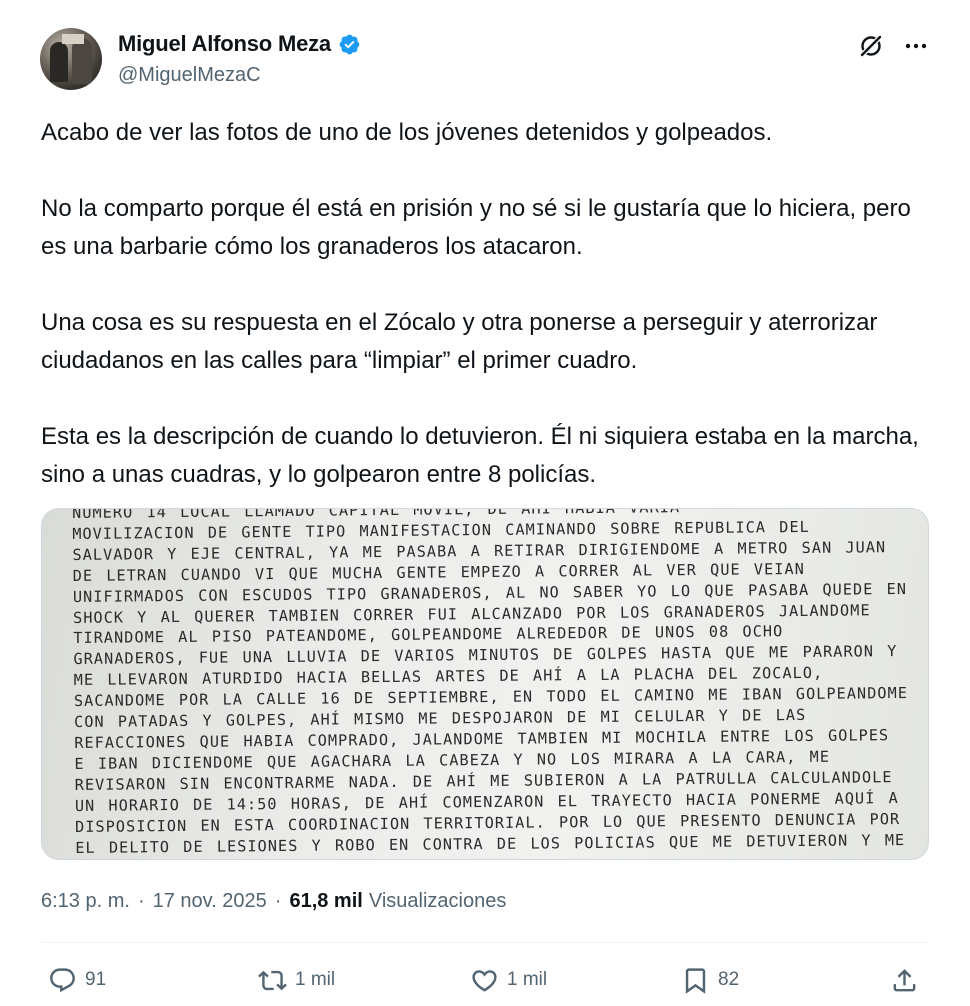 Image resolution: width=970 pixels, height=1006 pixels. I want to click on grok-button, so click(871, 46).